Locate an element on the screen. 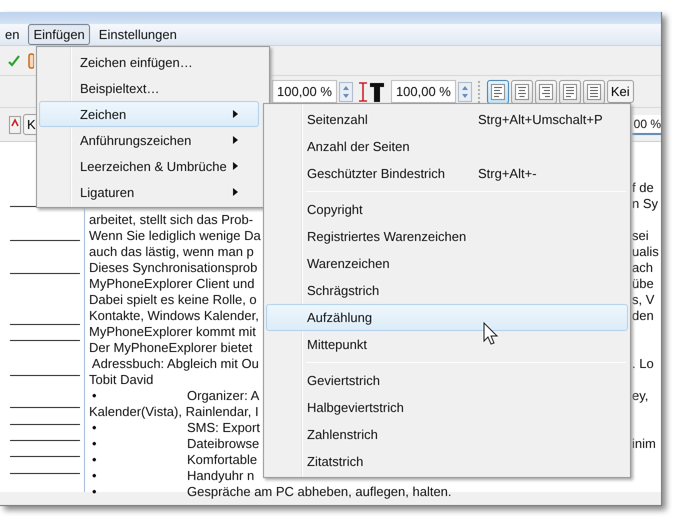 The width and height of the screenshot is (675, 530). text-line: auch das lästig, wenn man p is located at coordinates (171, 251).